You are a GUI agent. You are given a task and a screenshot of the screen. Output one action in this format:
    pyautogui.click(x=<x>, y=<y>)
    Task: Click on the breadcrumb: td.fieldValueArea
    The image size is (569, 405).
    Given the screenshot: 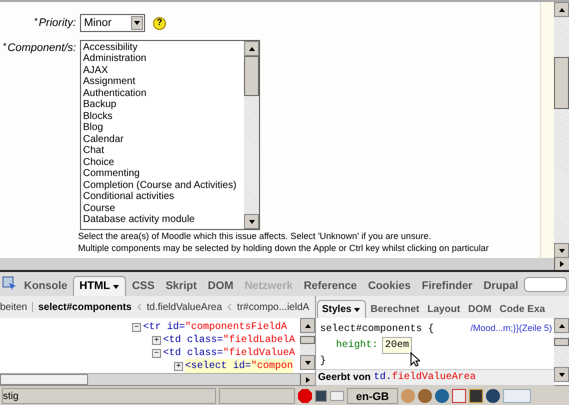 What is the action you would take?
    pyautogui.click(x=184, y=307)
    